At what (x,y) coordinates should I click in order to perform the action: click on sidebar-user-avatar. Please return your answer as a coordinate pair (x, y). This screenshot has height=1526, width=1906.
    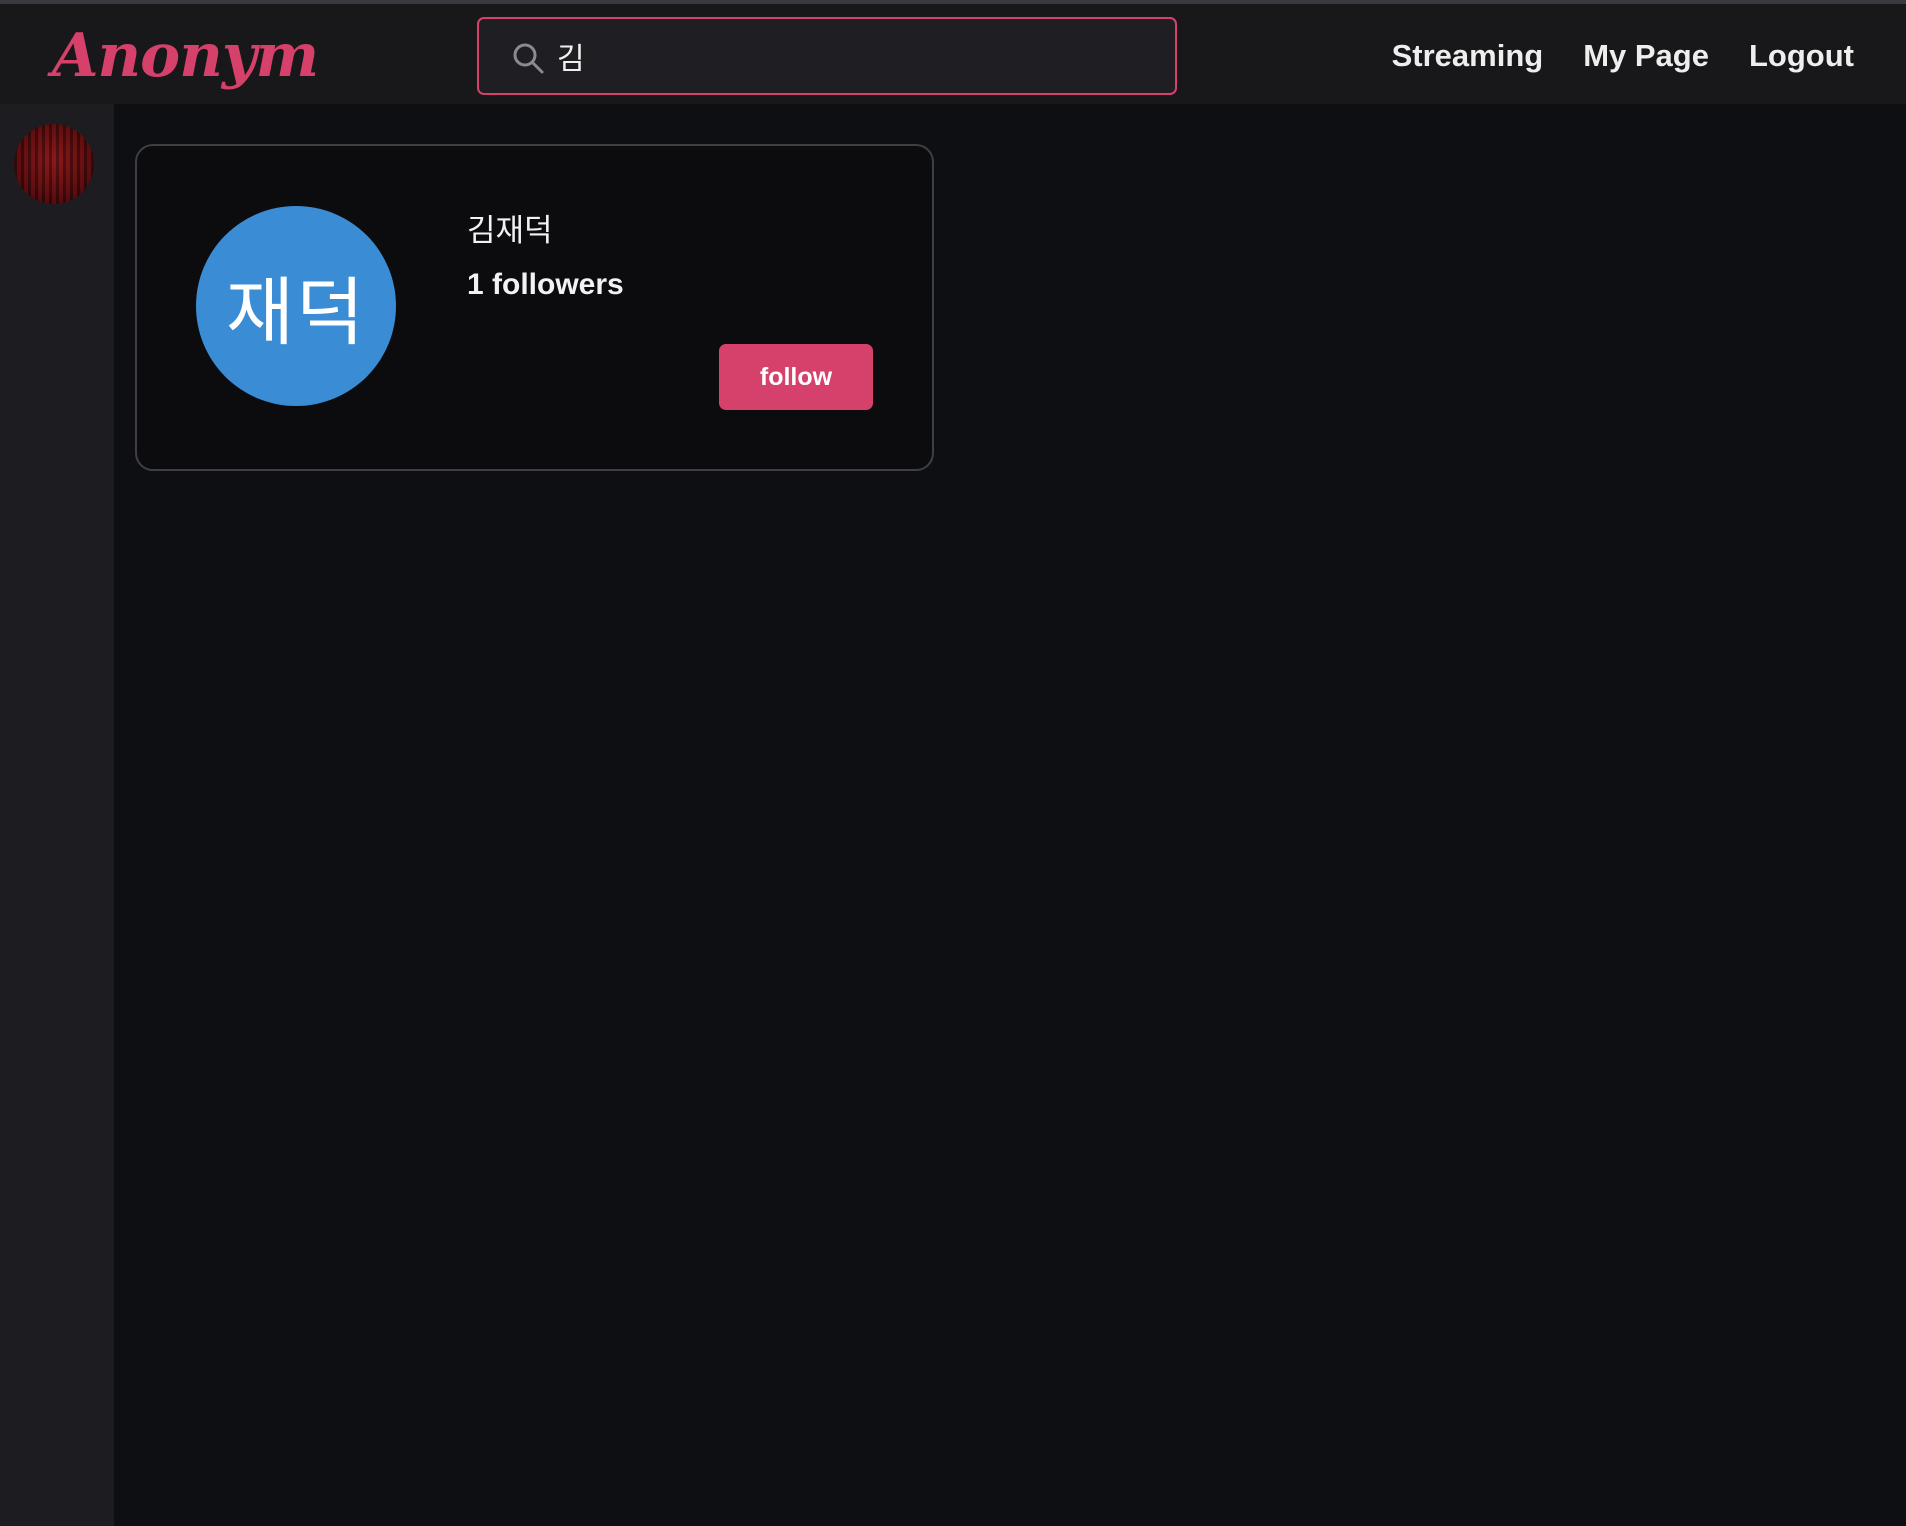
    Looking at the image, I should click on (54, 164).